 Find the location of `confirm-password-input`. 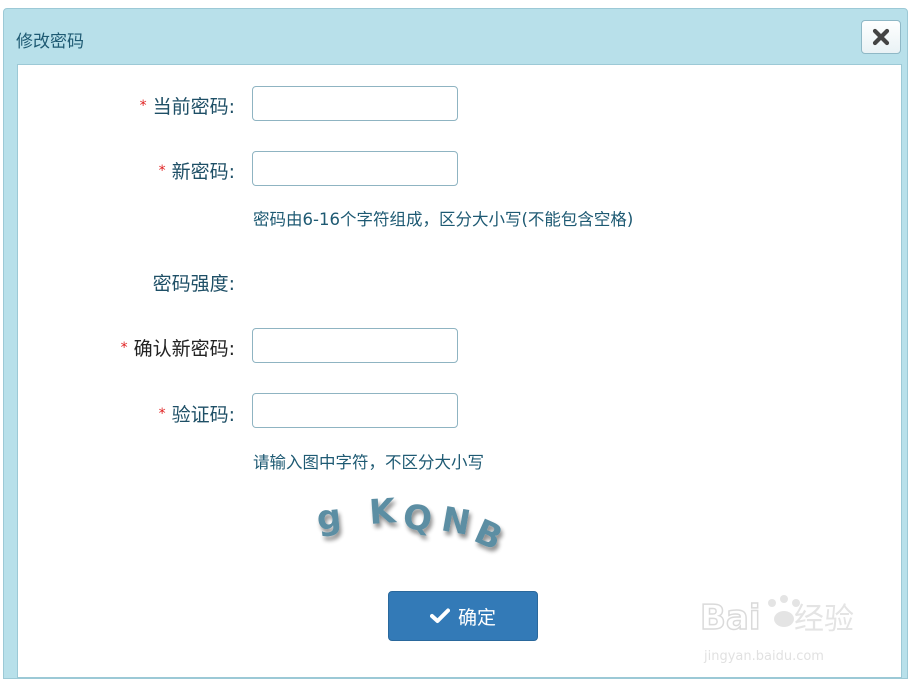

confirm-password-input is located at coordinates (355, 345).